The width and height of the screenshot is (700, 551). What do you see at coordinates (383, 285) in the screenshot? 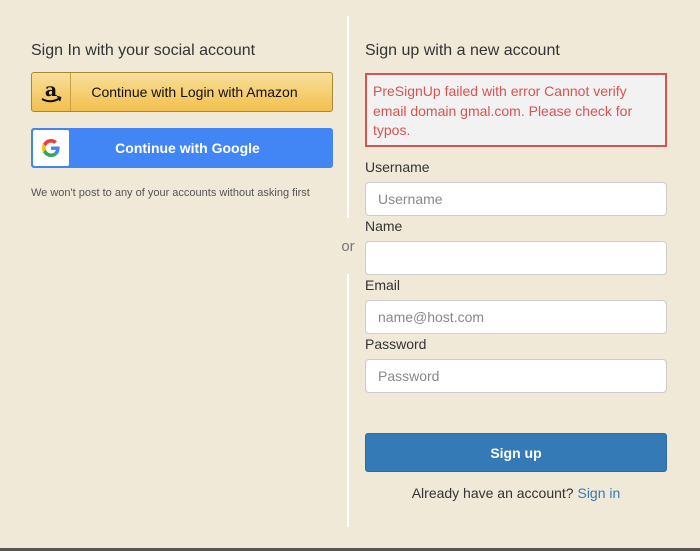
I see `email-label: Email` at bounding box center [383, 285].